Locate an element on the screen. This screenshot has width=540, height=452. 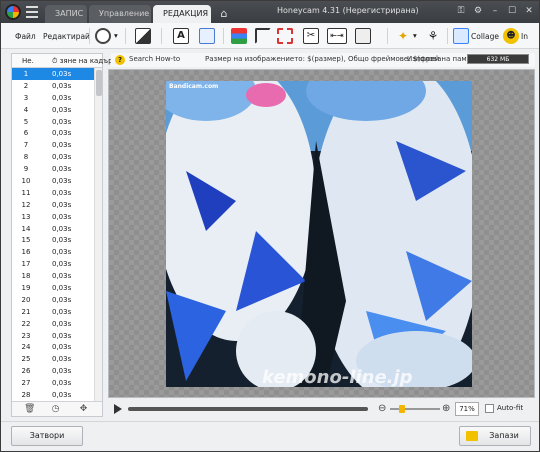
frame-row: 3 0,03s is located at coordinates (53, 98).